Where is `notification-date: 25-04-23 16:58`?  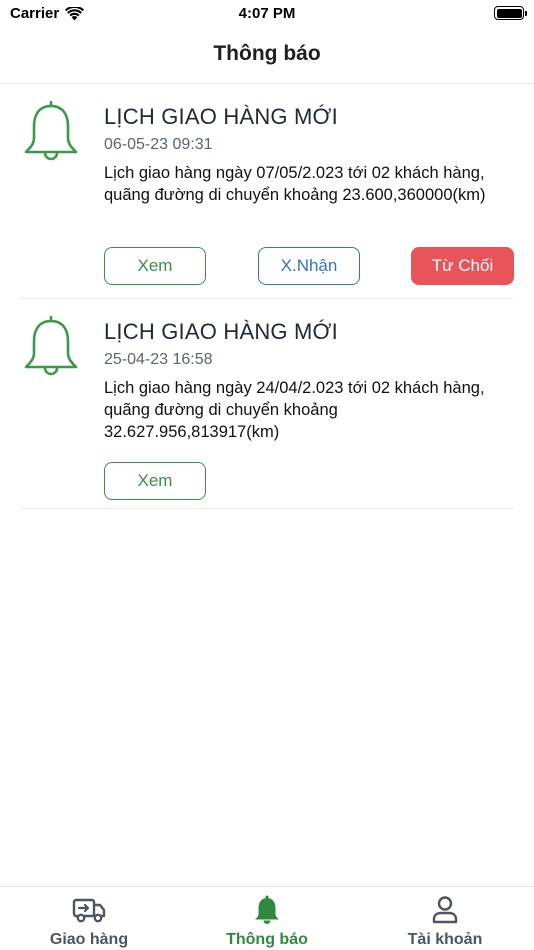 notification-date: 25-04-23 16:58 is located at coordinates (158, 359).